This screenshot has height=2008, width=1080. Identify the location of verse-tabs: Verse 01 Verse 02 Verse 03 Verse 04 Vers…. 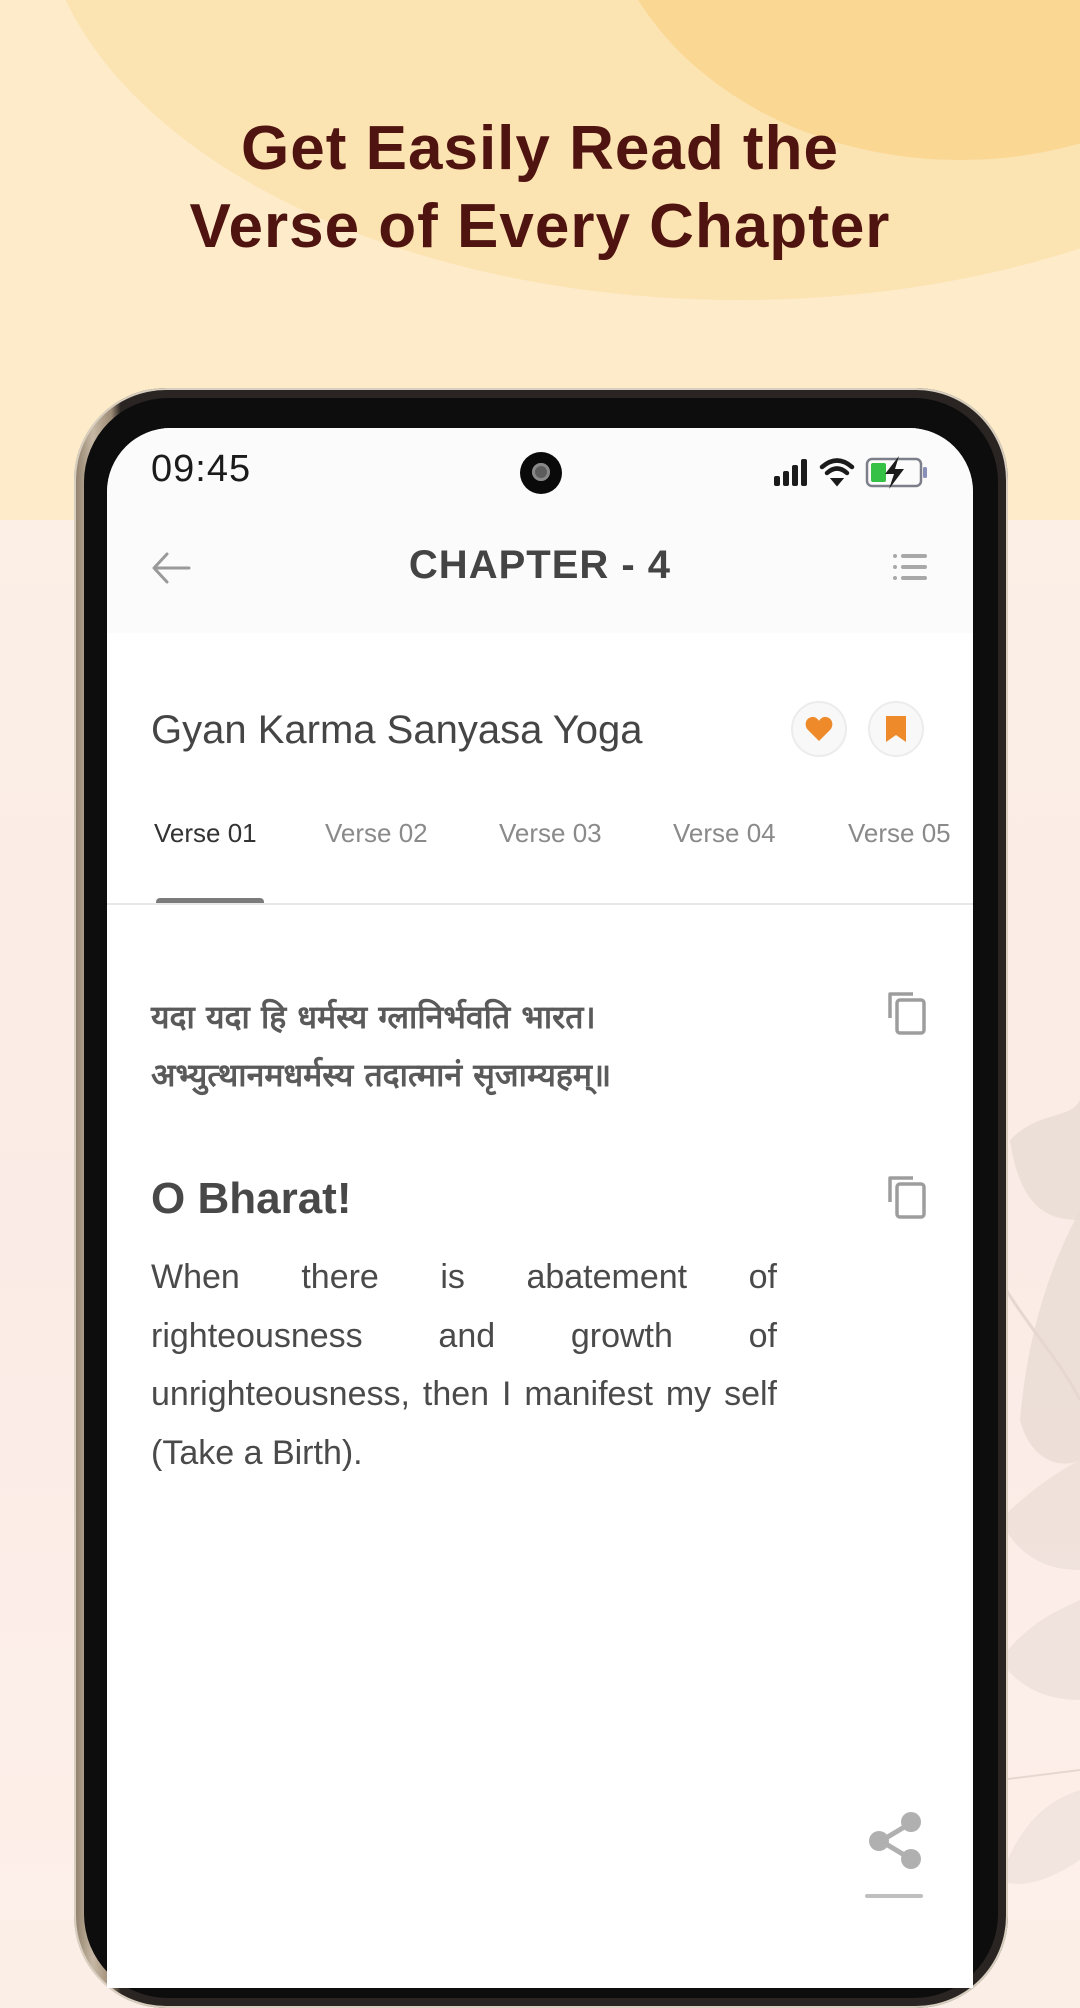
(540, 860).